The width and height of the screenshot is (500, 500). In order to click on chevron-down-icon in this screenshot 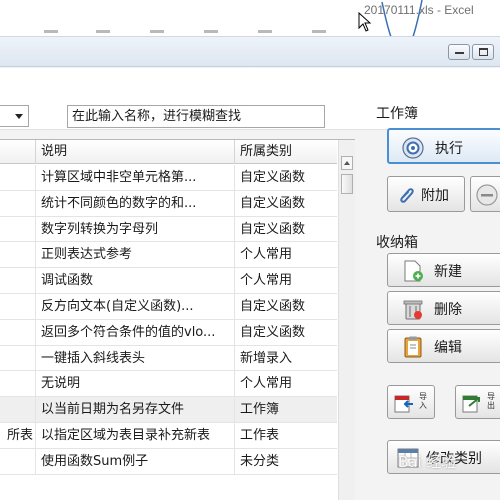, I will do `click(19, 116)`.